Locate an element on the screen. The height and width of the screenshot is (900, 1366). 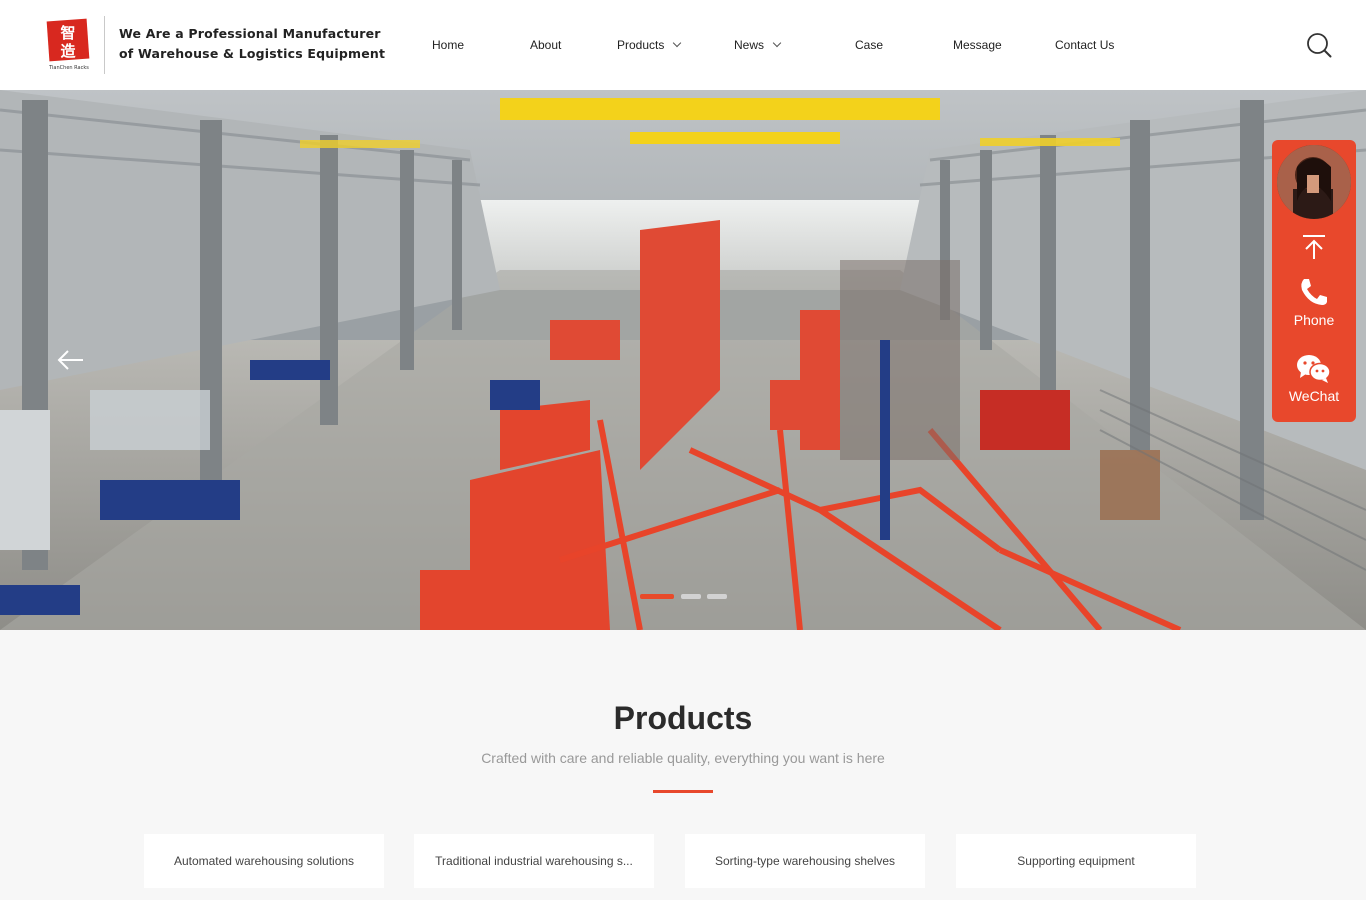
nav-products-label: Products is located at coordinates (641, 45).